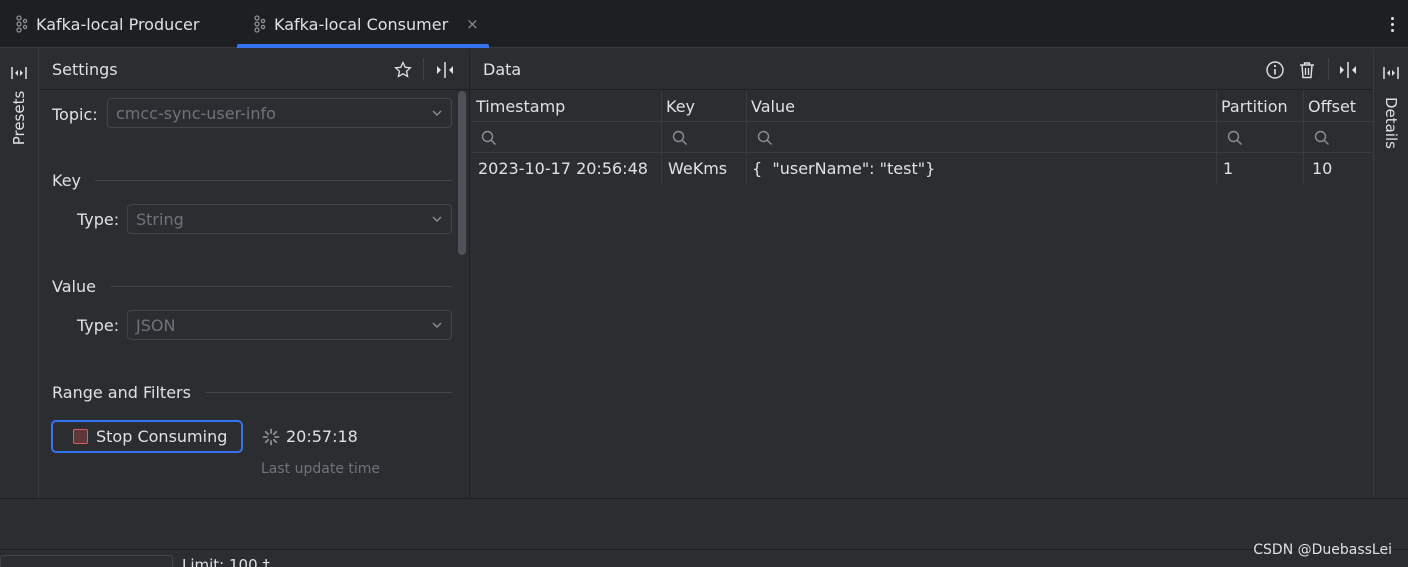 The image size is (1408, 567). Describe the element at coordinates (121, 392) in the screenshot. I see `range-filters-title: Range and Filters` at that location.